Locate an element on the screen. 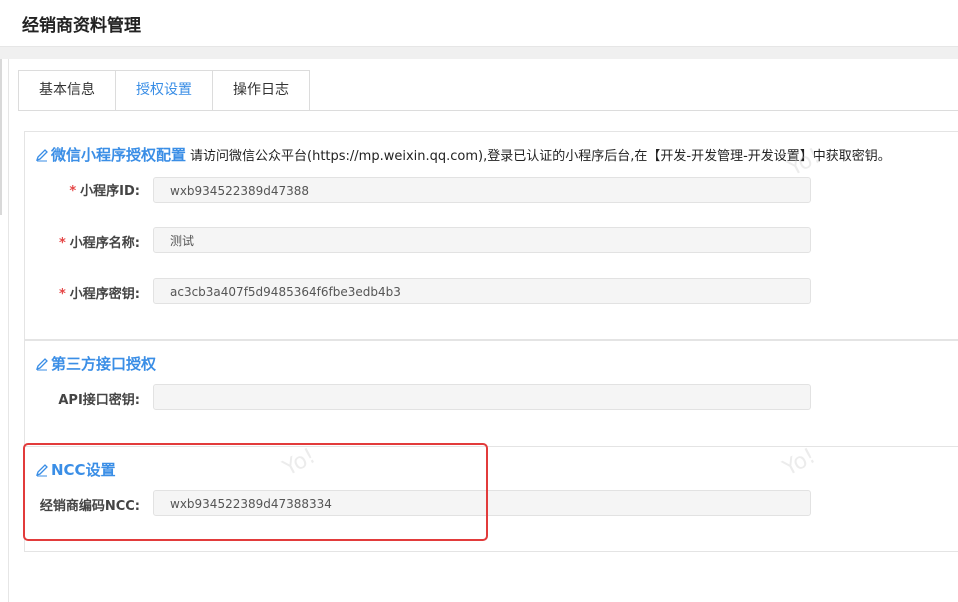 Image resolution: width=958 pixels, height=602 pixels. header-divider is located at coordinates (479, 53).